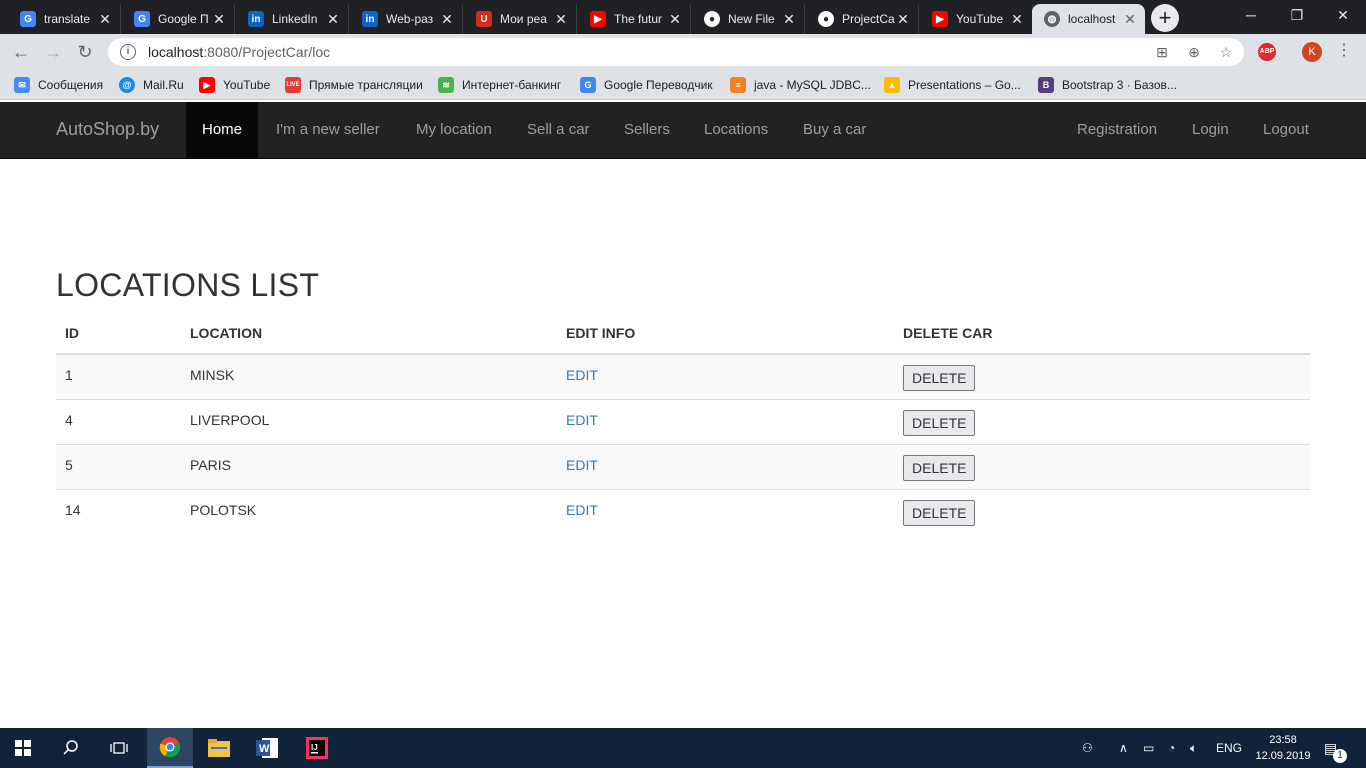 The width and height of the screenshot is (1366, 768). What do you see at coordinates (64, 19) in the screenshot?
I see `browser-tab: G translate ✕` at bounding box center [64, 19].